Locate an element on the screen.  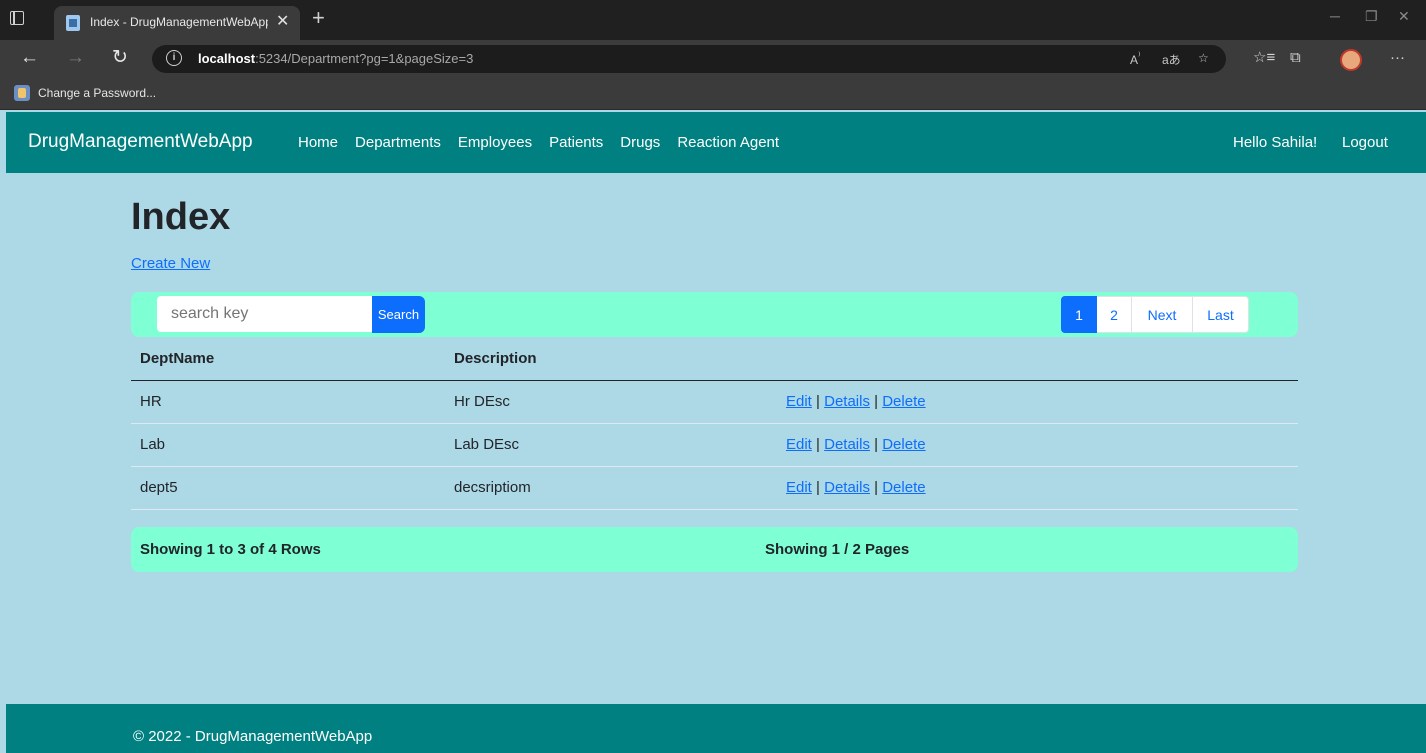
new-tab-icon: + is located at coordinates (318, 18).